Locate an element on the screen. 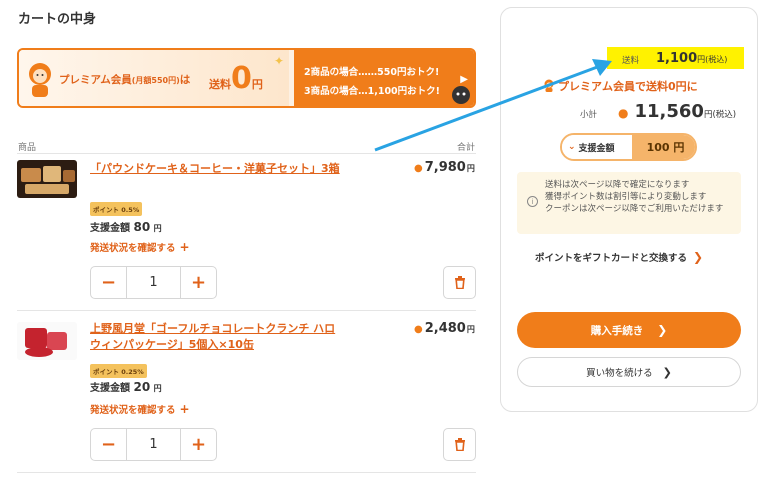 This screenshot has height=480, width=780. premium-fee: (月額550円) is located at coordinates (155, 80).